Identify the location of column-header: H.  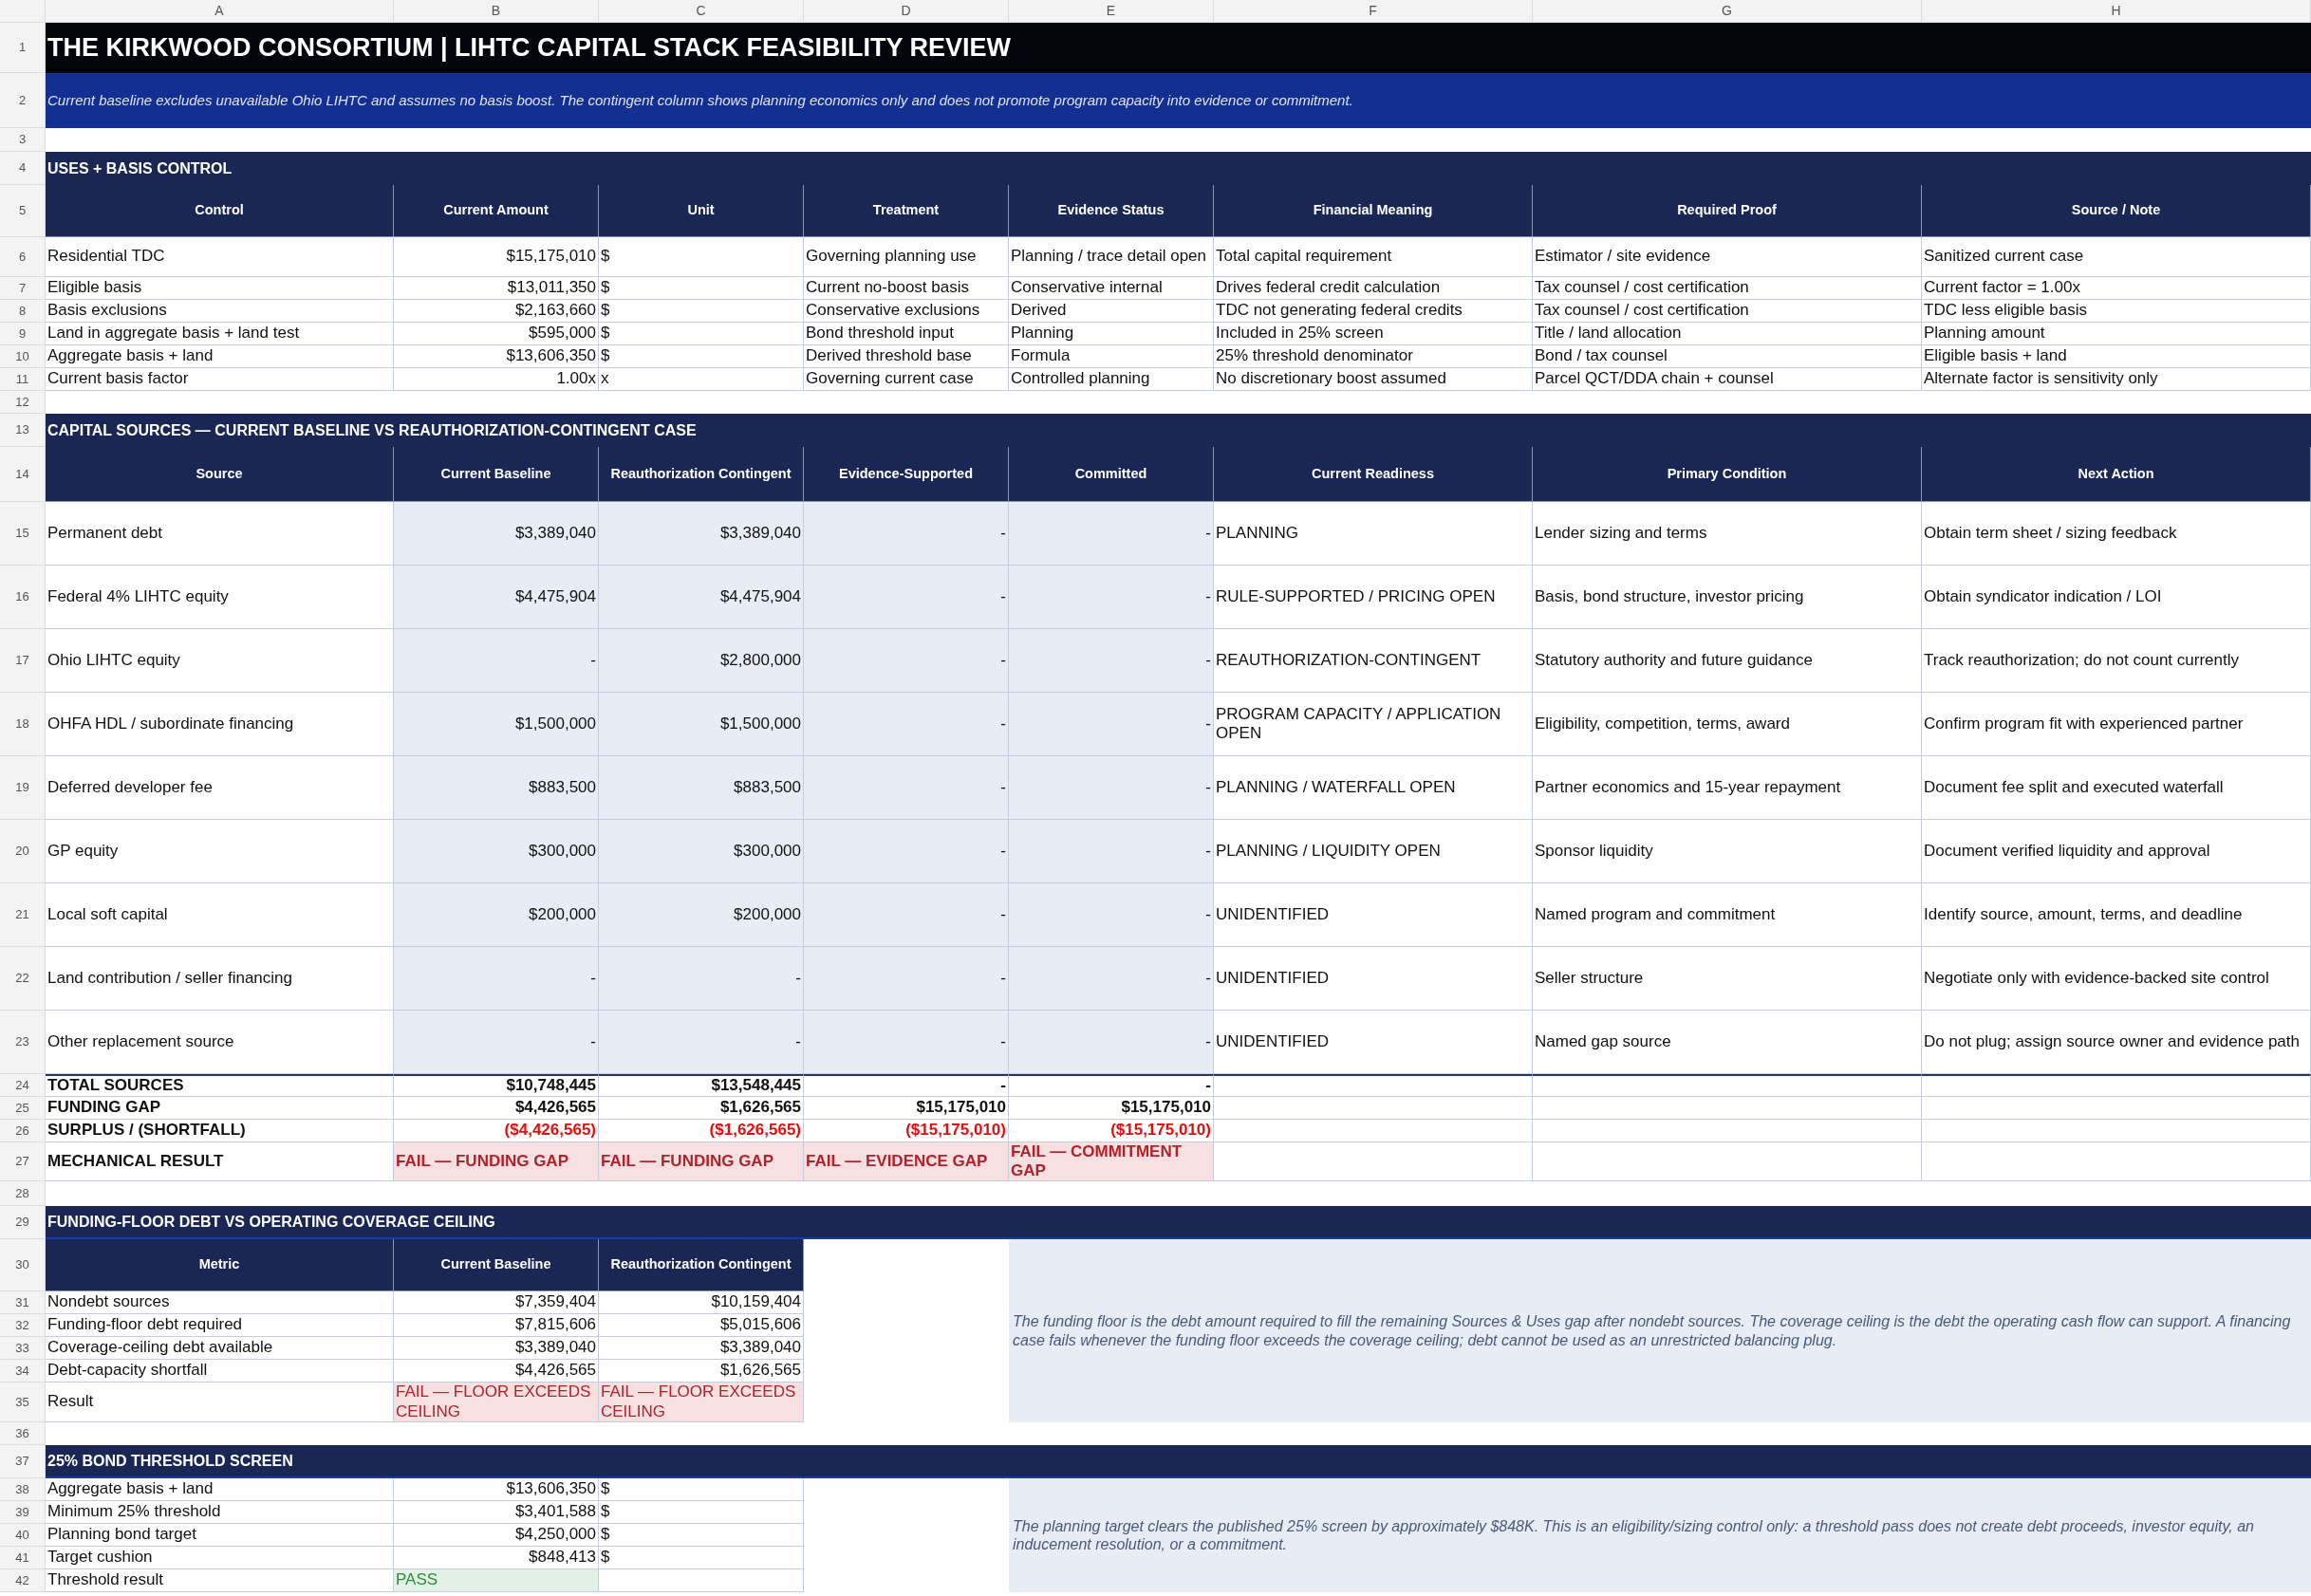
(2116, 11).